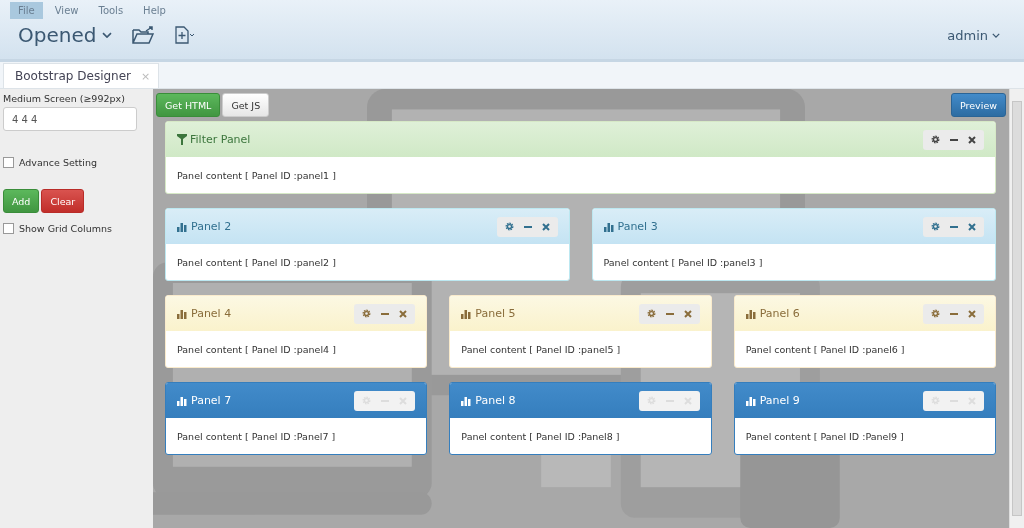 The height and width of the screenshot is (528, 1024). I want to click on document-dropdown: Opened, so click(65, 35).